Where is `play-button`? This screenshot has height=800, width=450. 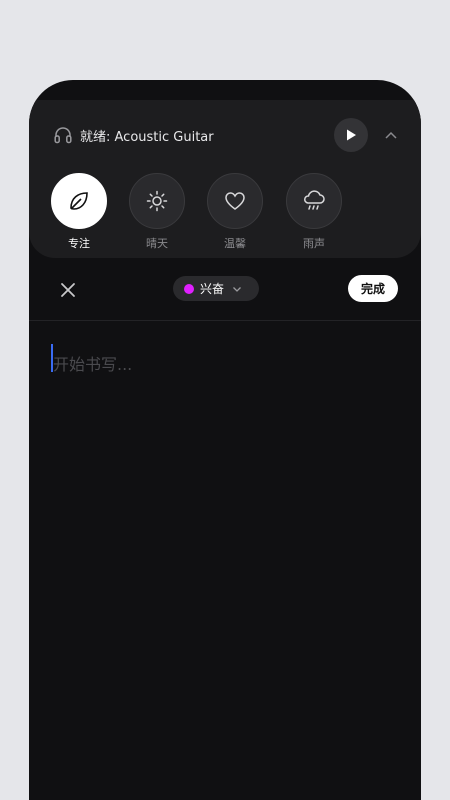 play-button is located at coordinates (351, 135).